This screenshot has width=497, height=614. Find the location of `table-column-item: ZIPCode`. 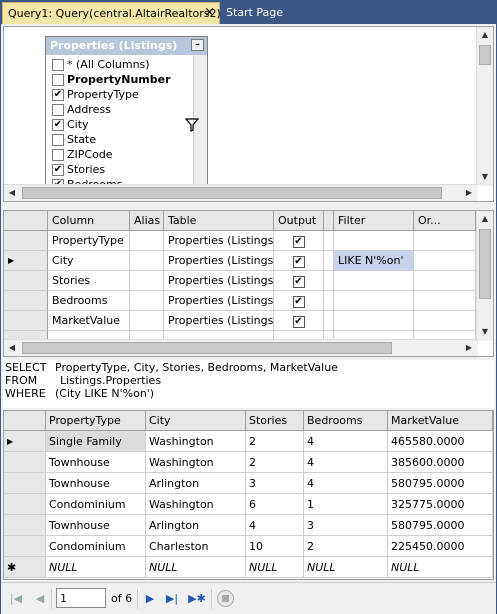

table-column-item: ZIPCode is located at coordinates (126, 155).